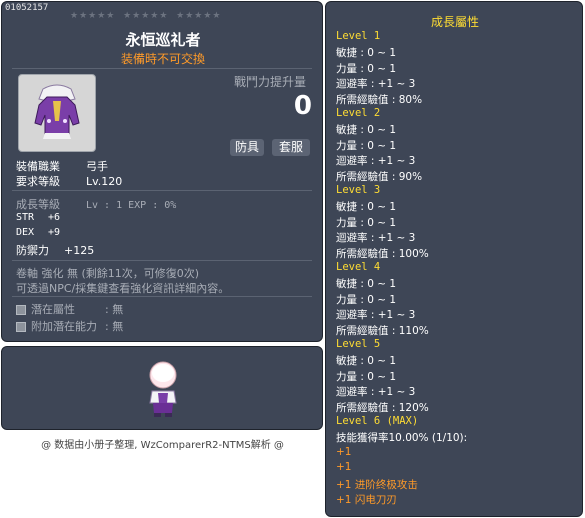  What do you see at coordinates (454, 22) in the screenshot?
I see `growth-title: 成長屬性` at bounding box center [454, 22].